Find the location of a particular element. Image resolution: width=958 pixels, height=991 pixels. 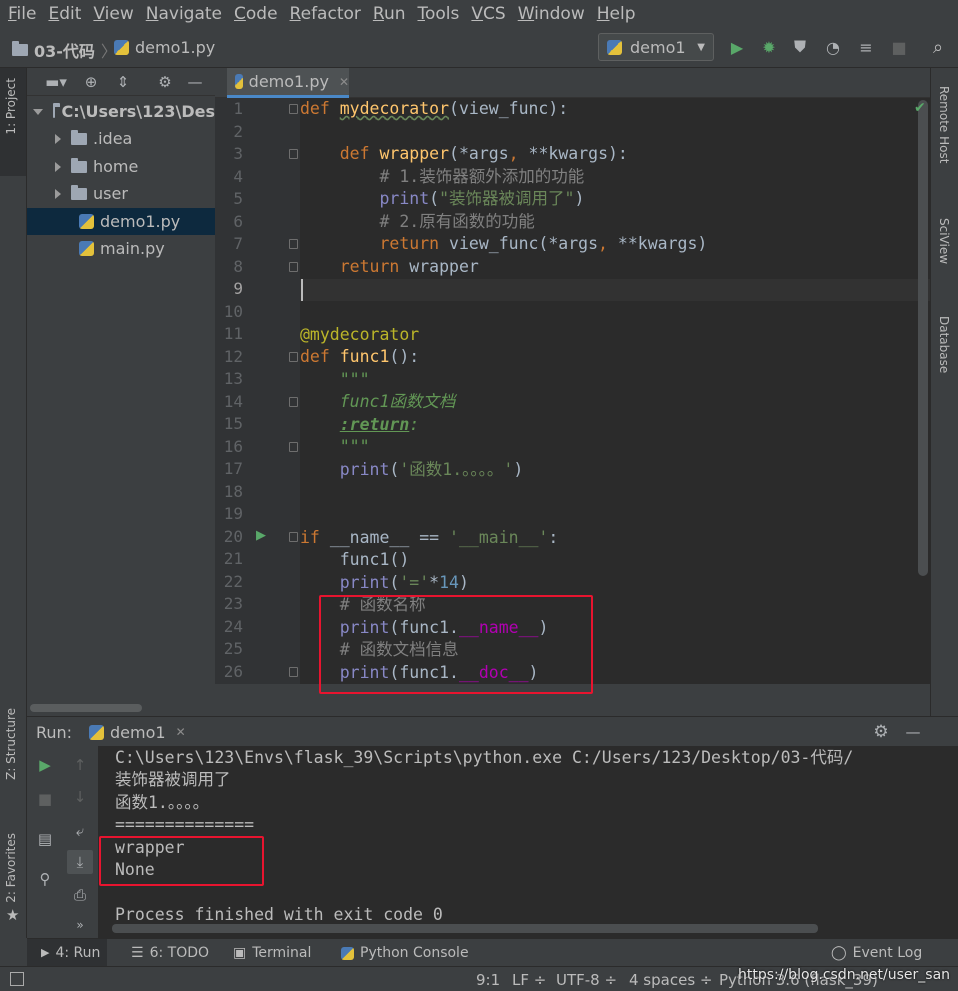

search-icon: ⌕ is located at coordinates (938, 47).